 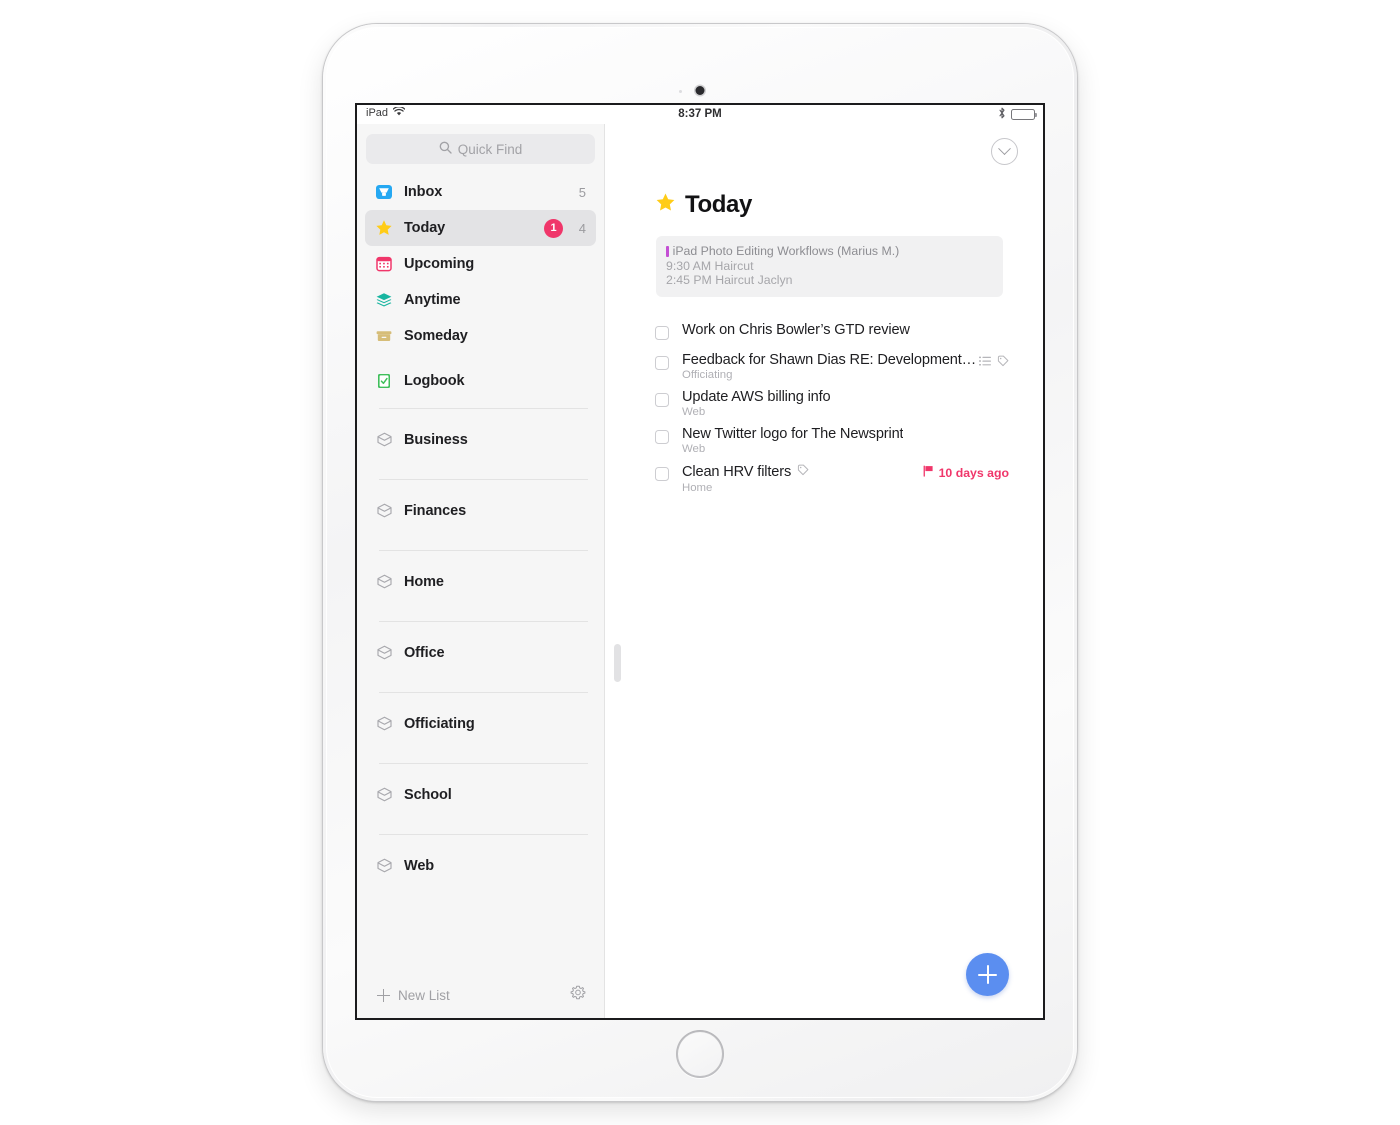 What do you see at coordinates (718, 204) in the screenshot?
I see `page-title-text: Today` at bounding box center [718, 204].